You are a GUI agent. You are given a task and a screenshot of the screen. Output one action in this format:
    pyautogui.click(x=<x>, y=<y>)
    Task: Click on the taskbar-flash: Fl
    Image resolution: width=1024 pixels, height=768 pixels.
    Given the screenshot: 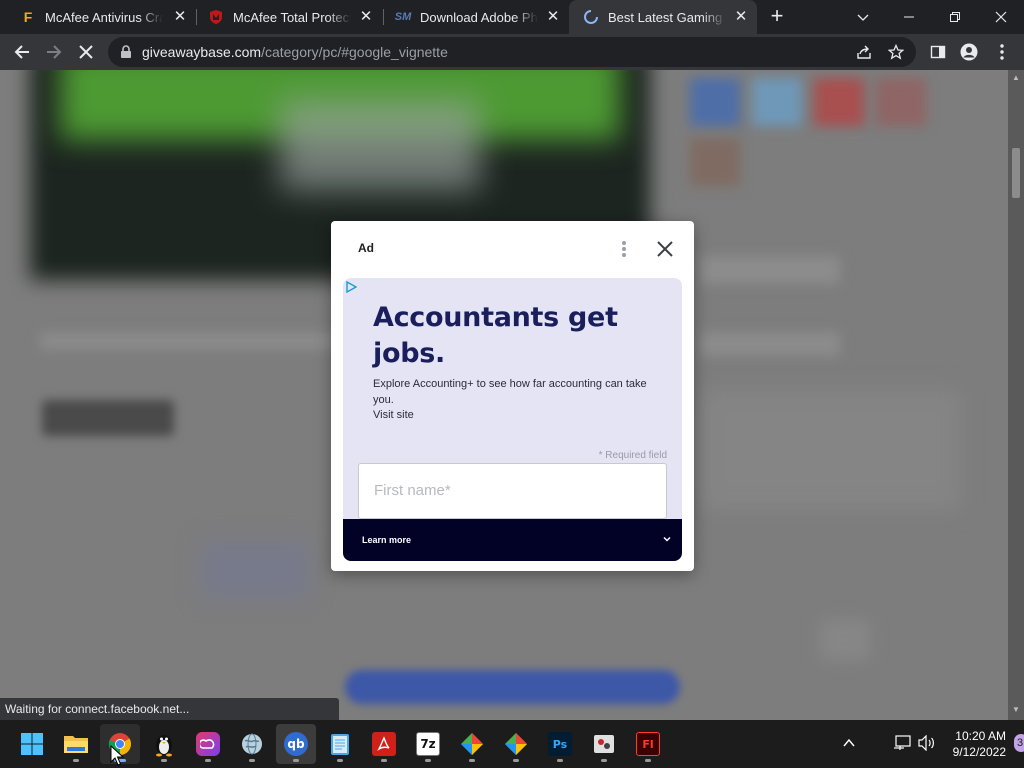 What is the action you would take?
    pyautogui.click(x=648, y=744)
    